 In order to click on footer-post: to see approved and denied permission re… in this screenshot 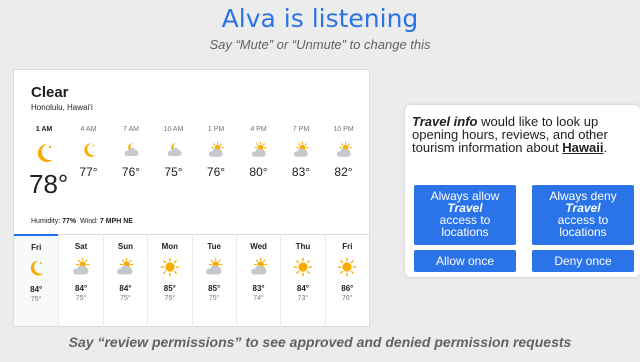, I will do `click(406, 342)`.